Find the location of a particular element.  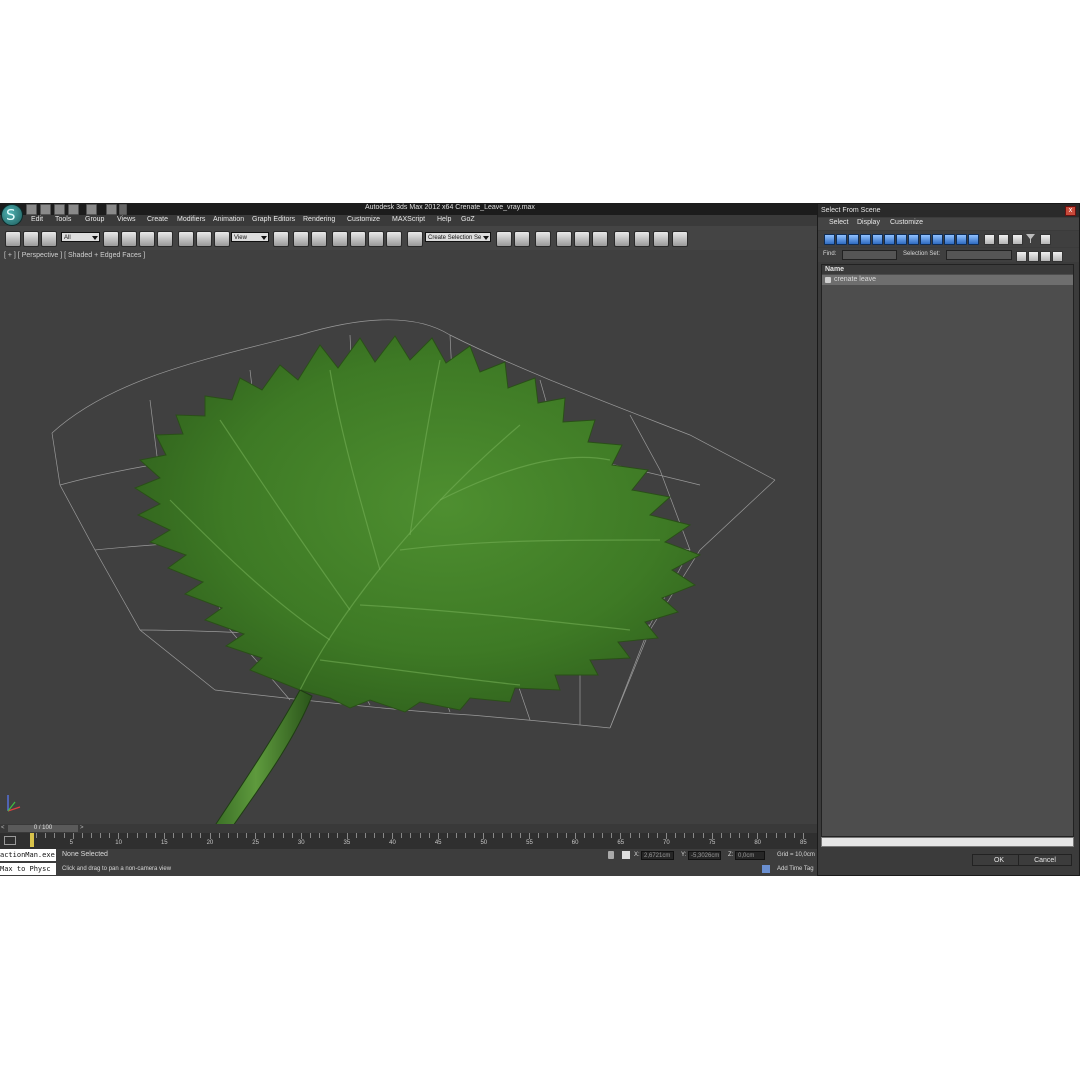

display-xrefs-icon is located at coordinates (913, 239).